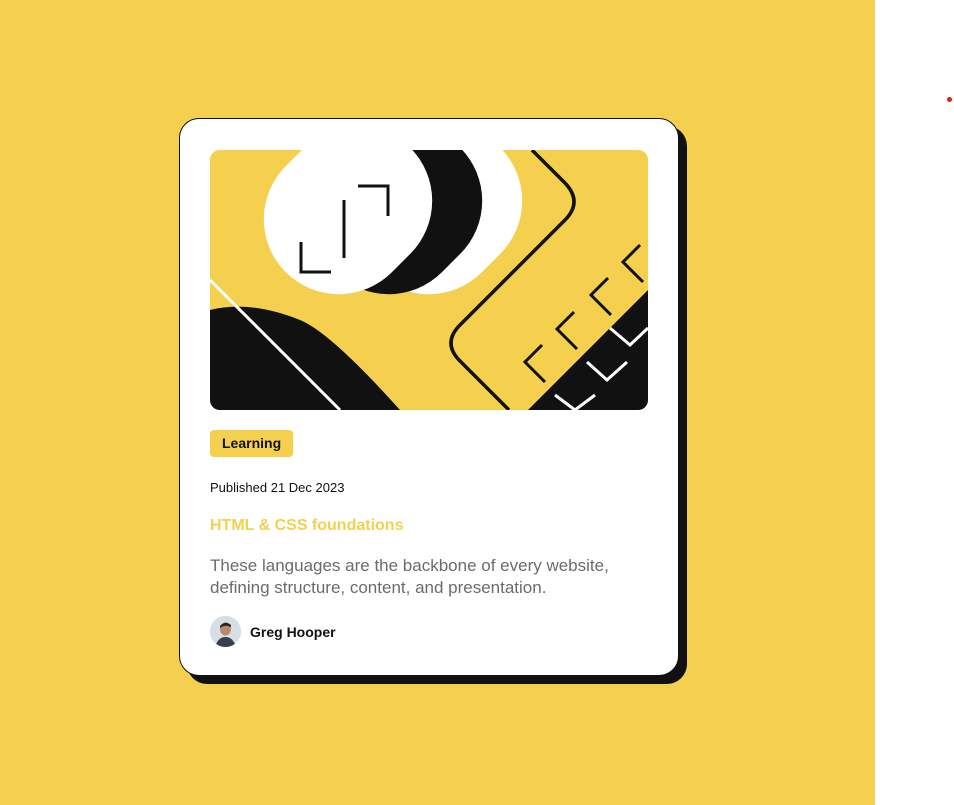  Describe the element at coordinates (949, 99) in the screenshot. I see `red-dot` at that location.